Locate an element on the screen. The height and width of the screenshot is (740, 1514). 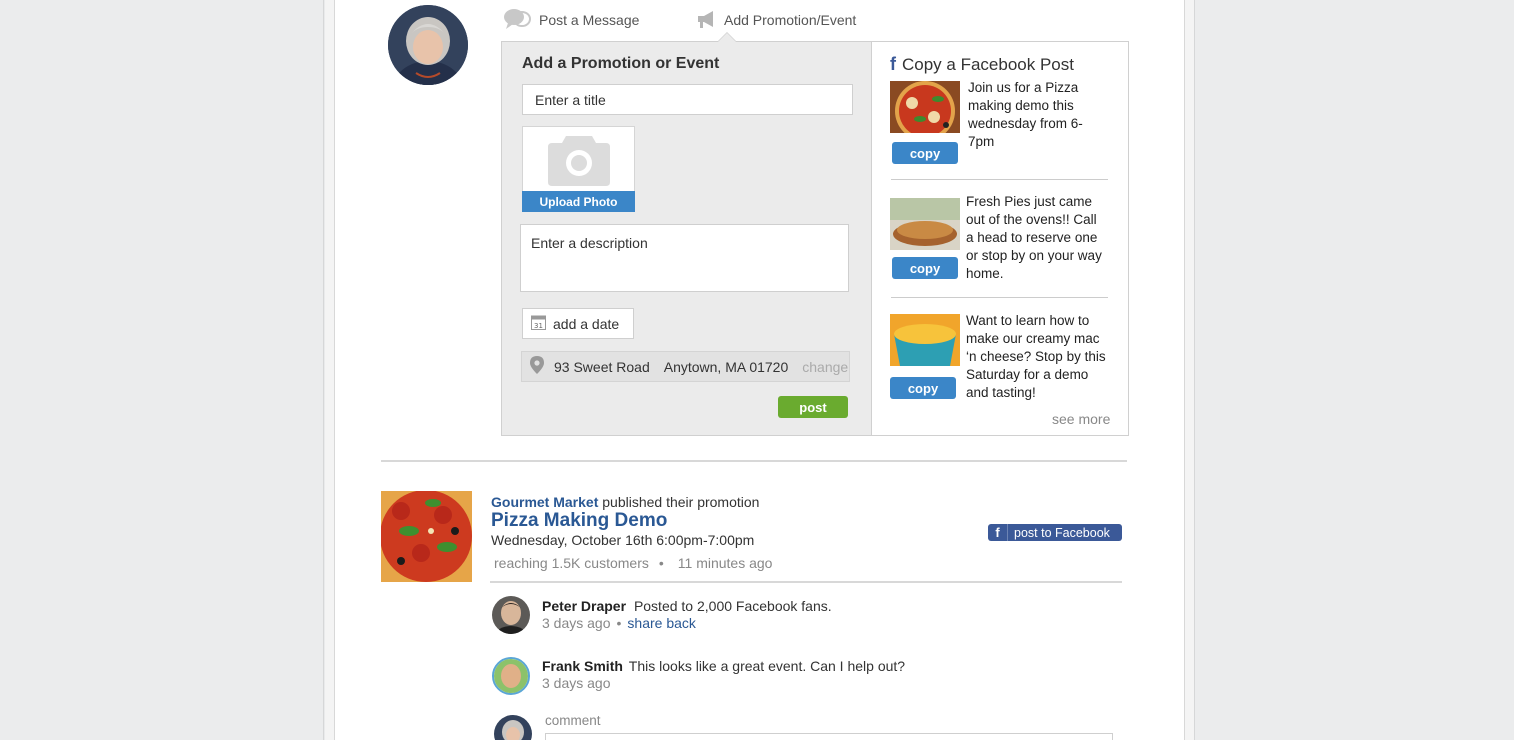
map-pin-icon is located at coordinates (537, 366).